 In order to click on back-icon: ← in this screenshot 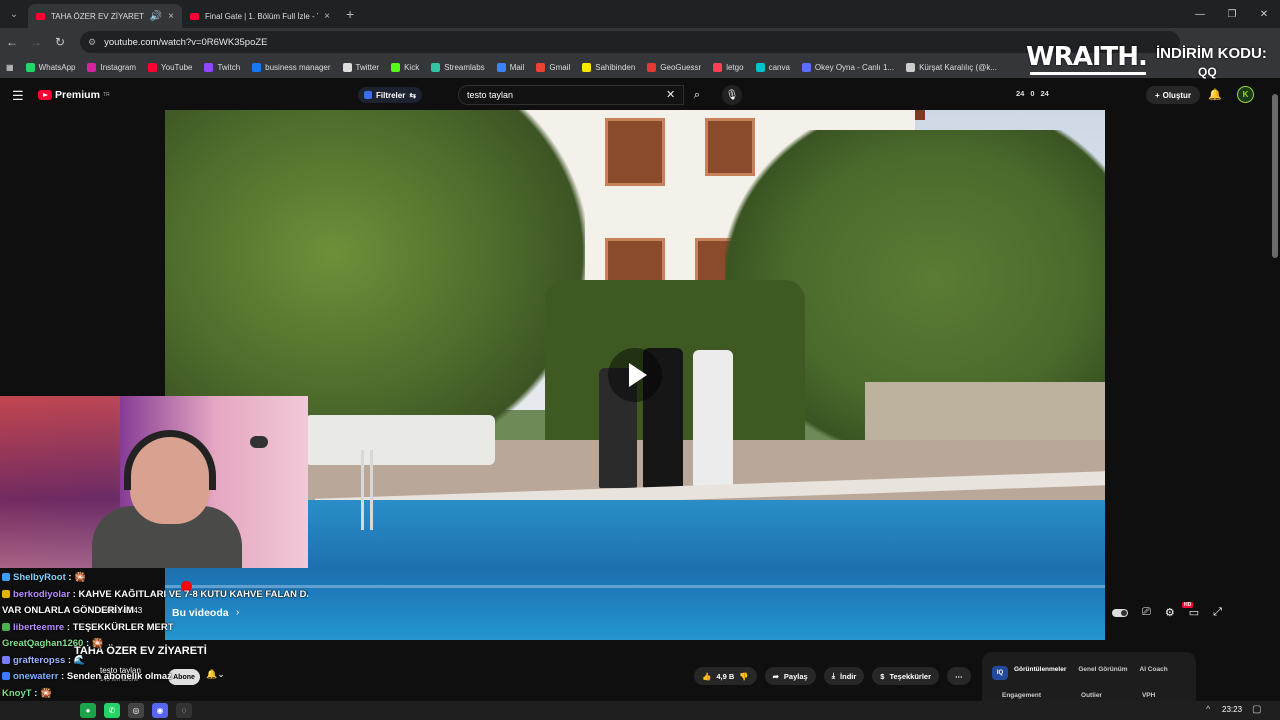, I will do `click(12, 42)`.